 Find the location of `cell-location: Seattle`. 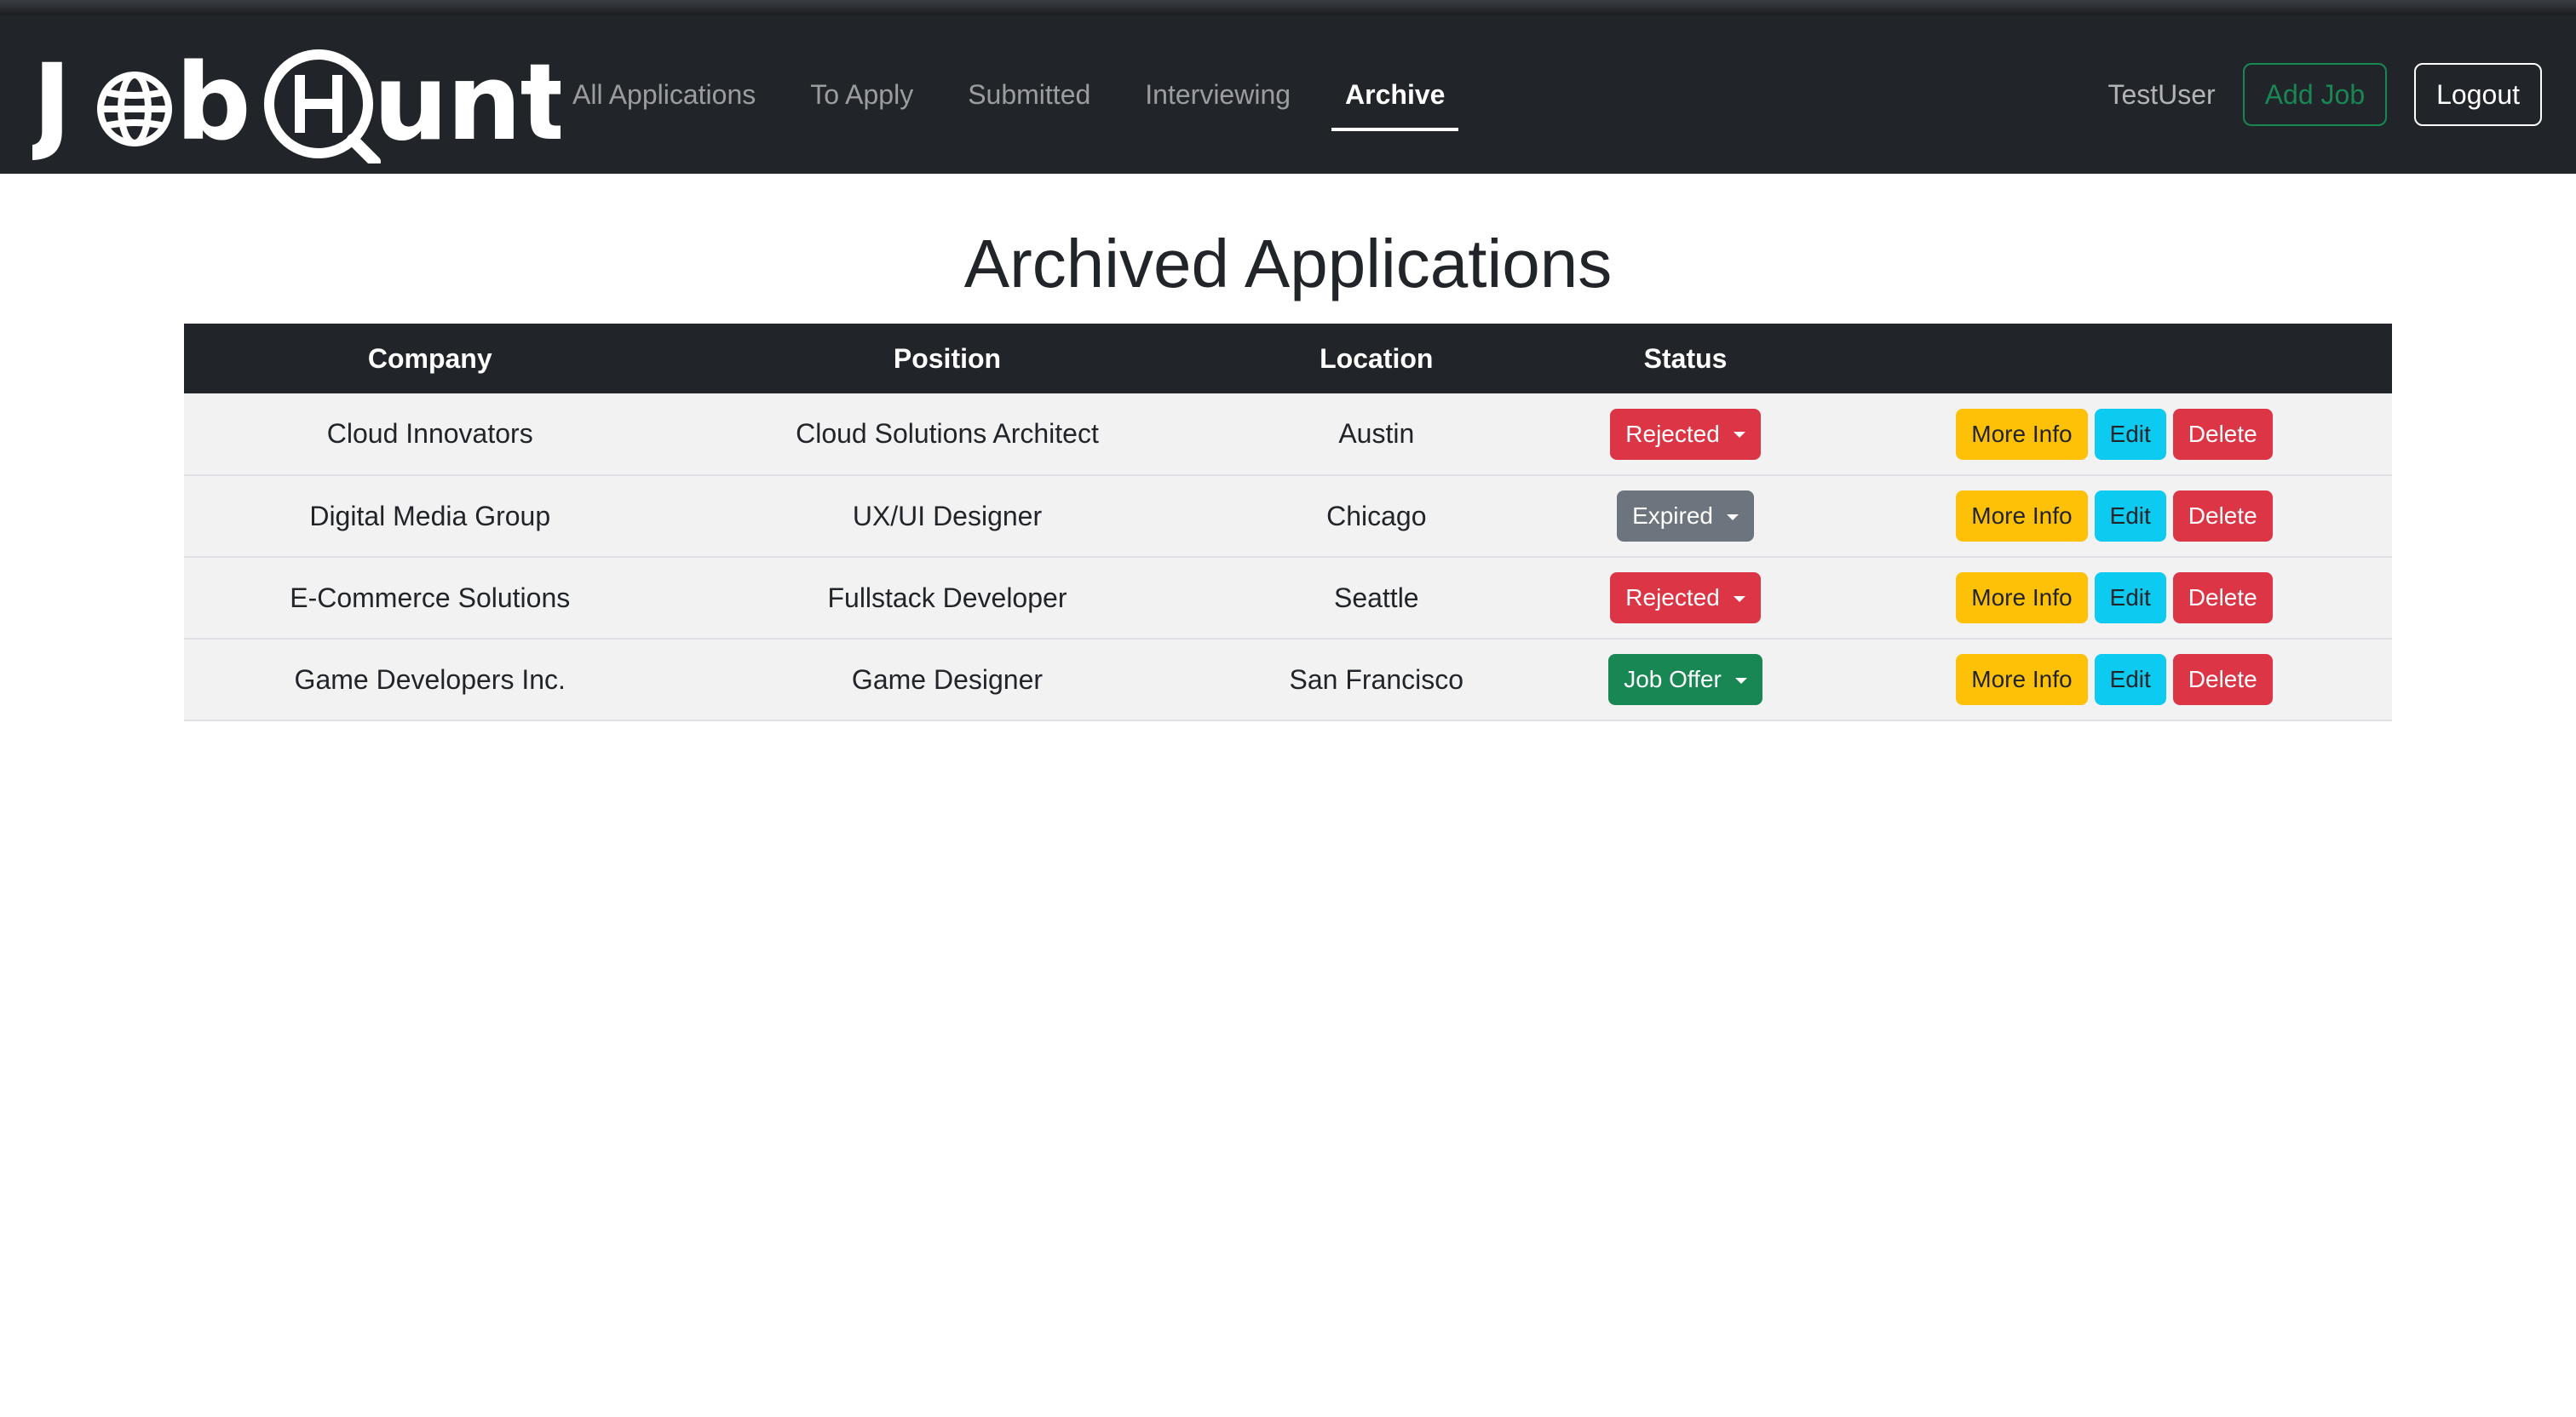

cell-location: Seattle is located at coordinates (1376, 598).